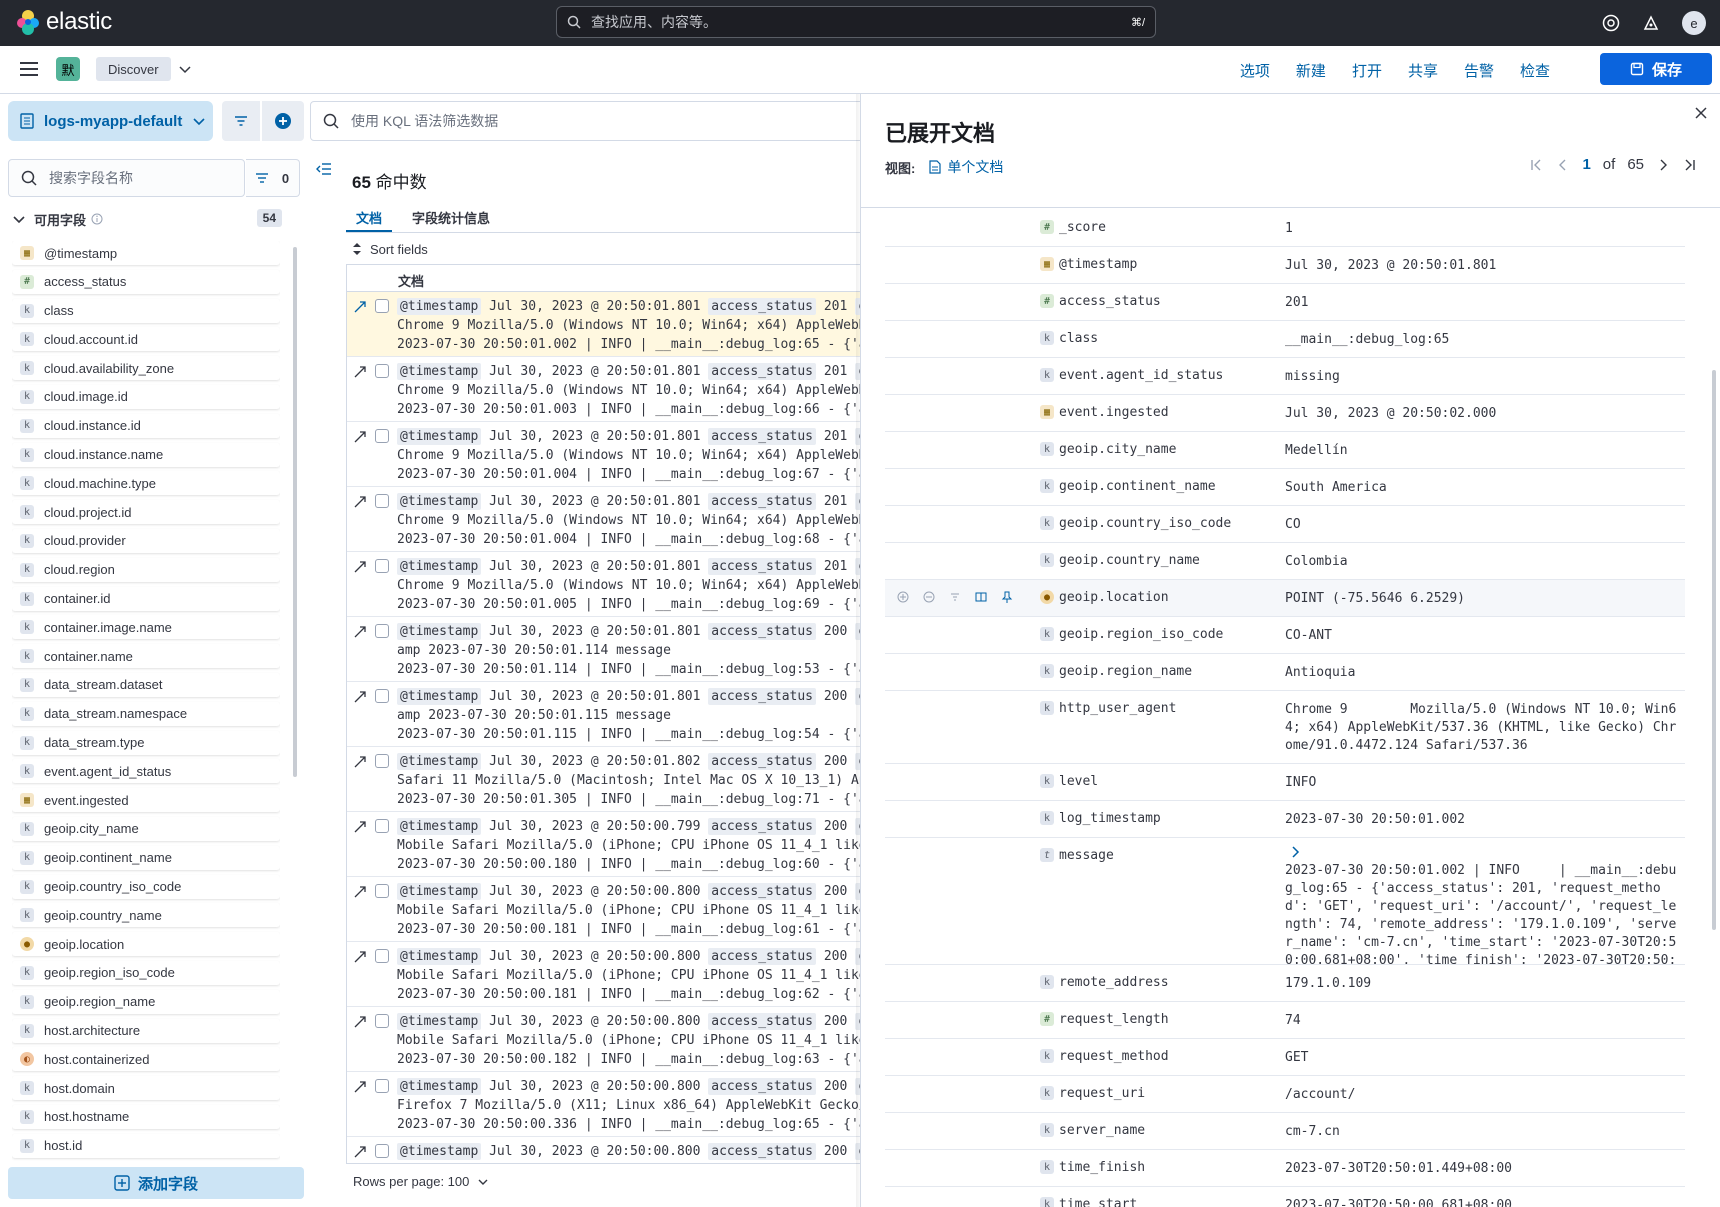 This screenshot has width=1720, height=1207. Describe the element at coordinates (1285, 561) in the screenshot. I see `document-field-row: k geoip.country_name Colombia` at that location.